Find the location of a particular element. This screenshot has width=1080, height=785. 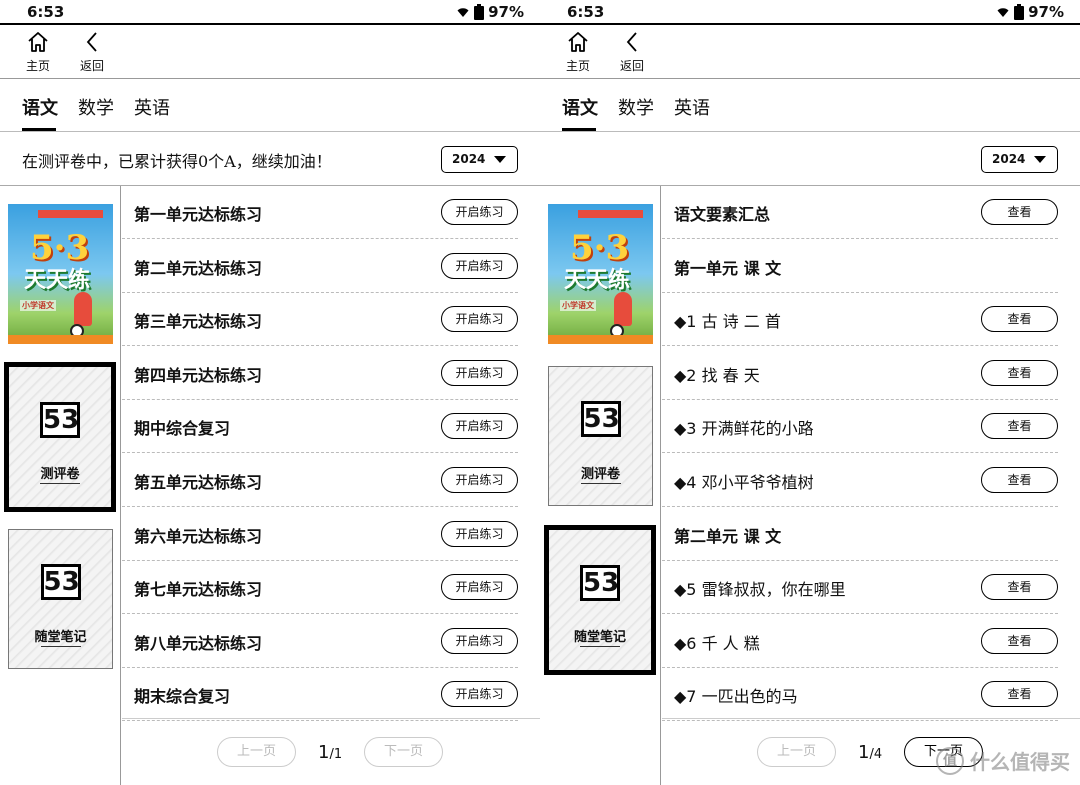

lesson-row: ◆7 一匹出色的马 查看 is located at coordinates (860, 695).